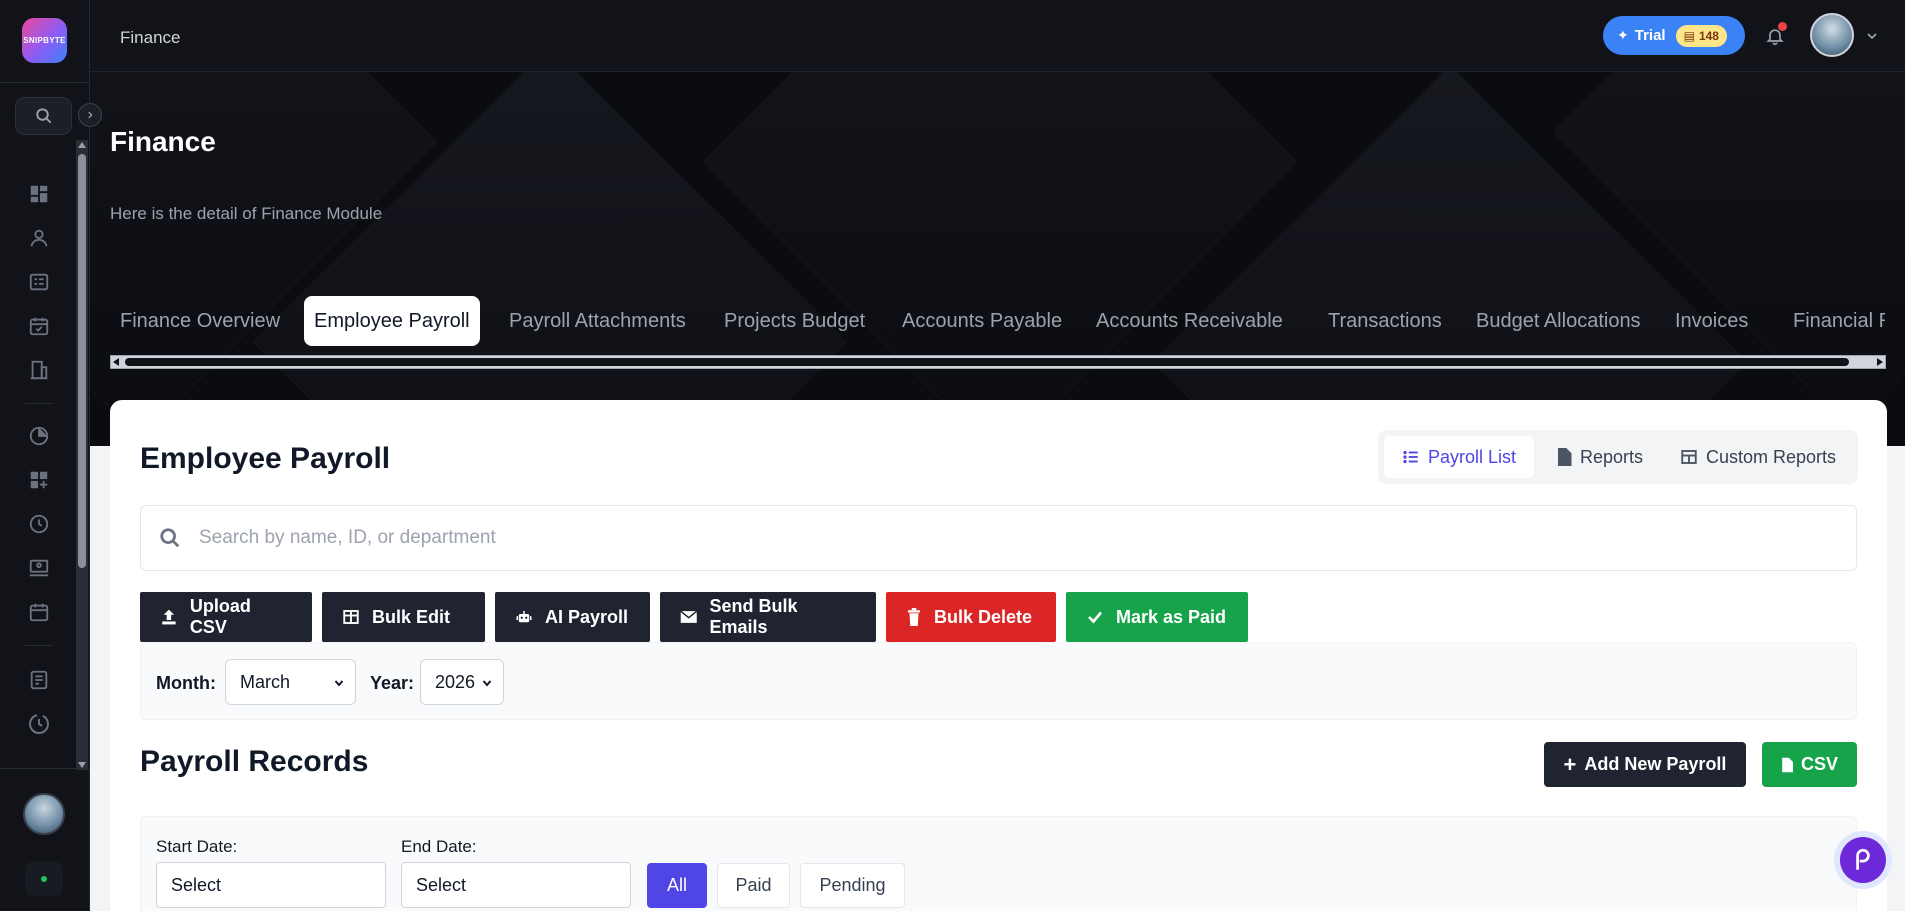 Image resolution: width=1905 pixels, height=911 pixels. I want to click on tab-invoices: Invoices, so click(1711, 321).